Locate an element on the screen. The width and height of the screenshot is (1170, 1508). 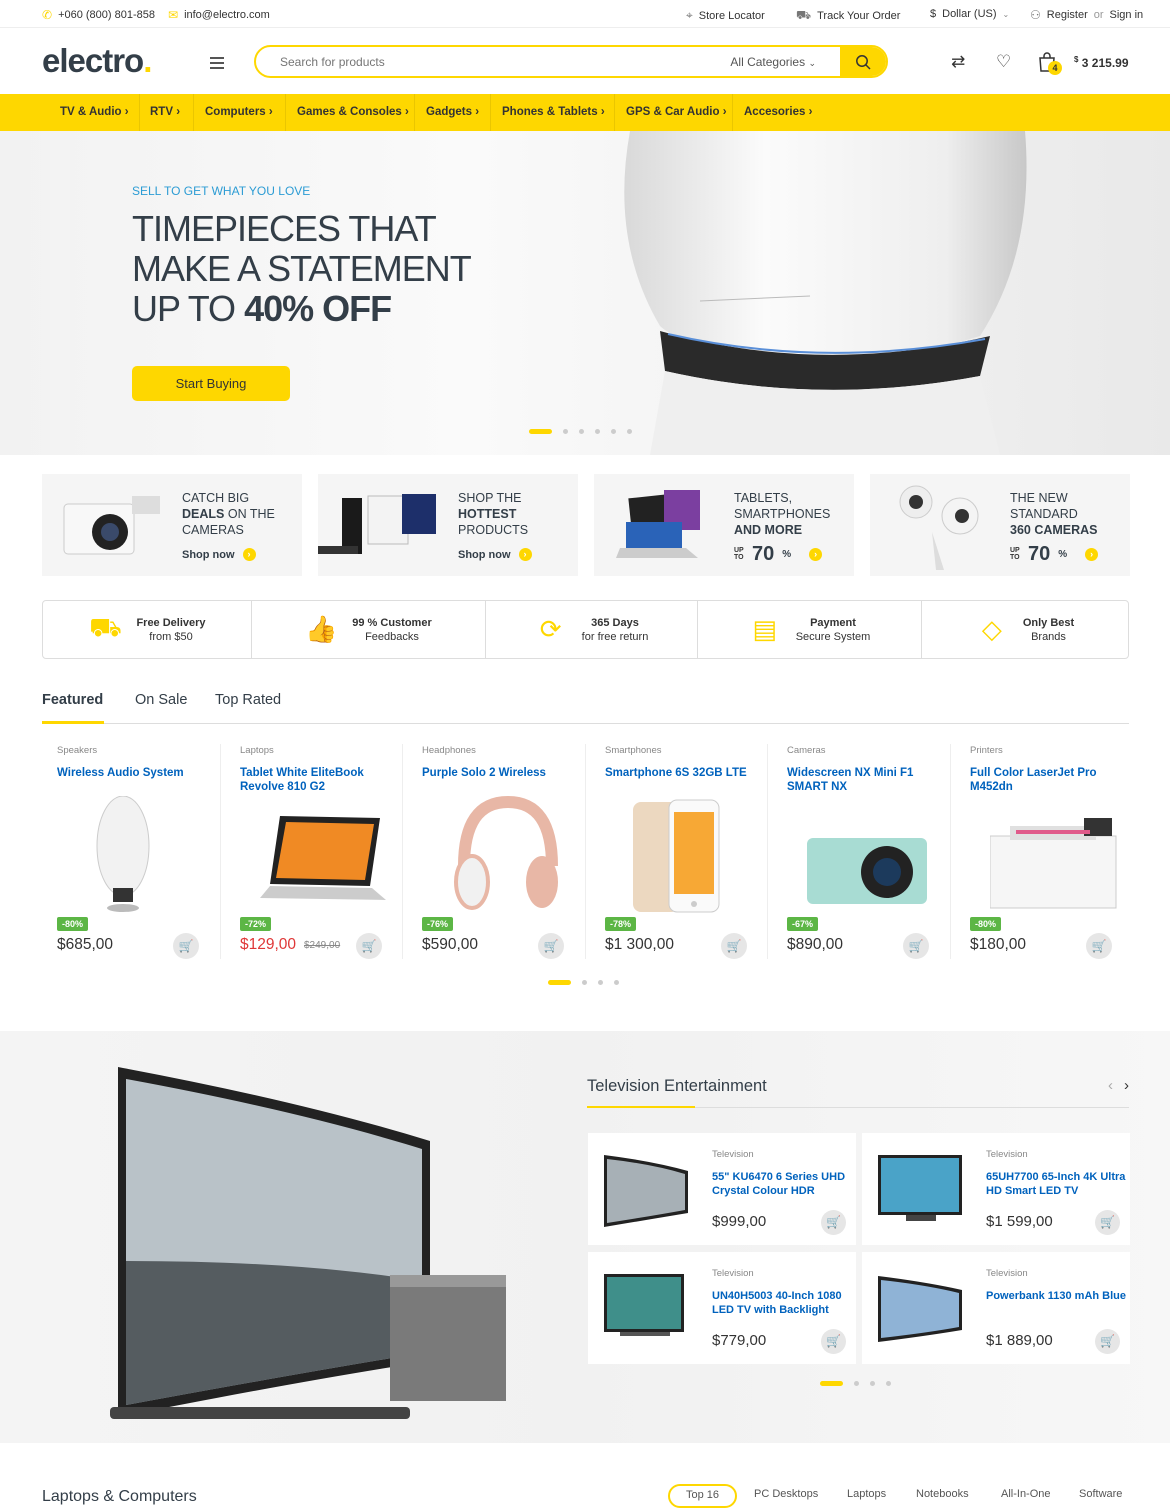
category-select: All Categories ⌄ is located at coordinates (785, 62).